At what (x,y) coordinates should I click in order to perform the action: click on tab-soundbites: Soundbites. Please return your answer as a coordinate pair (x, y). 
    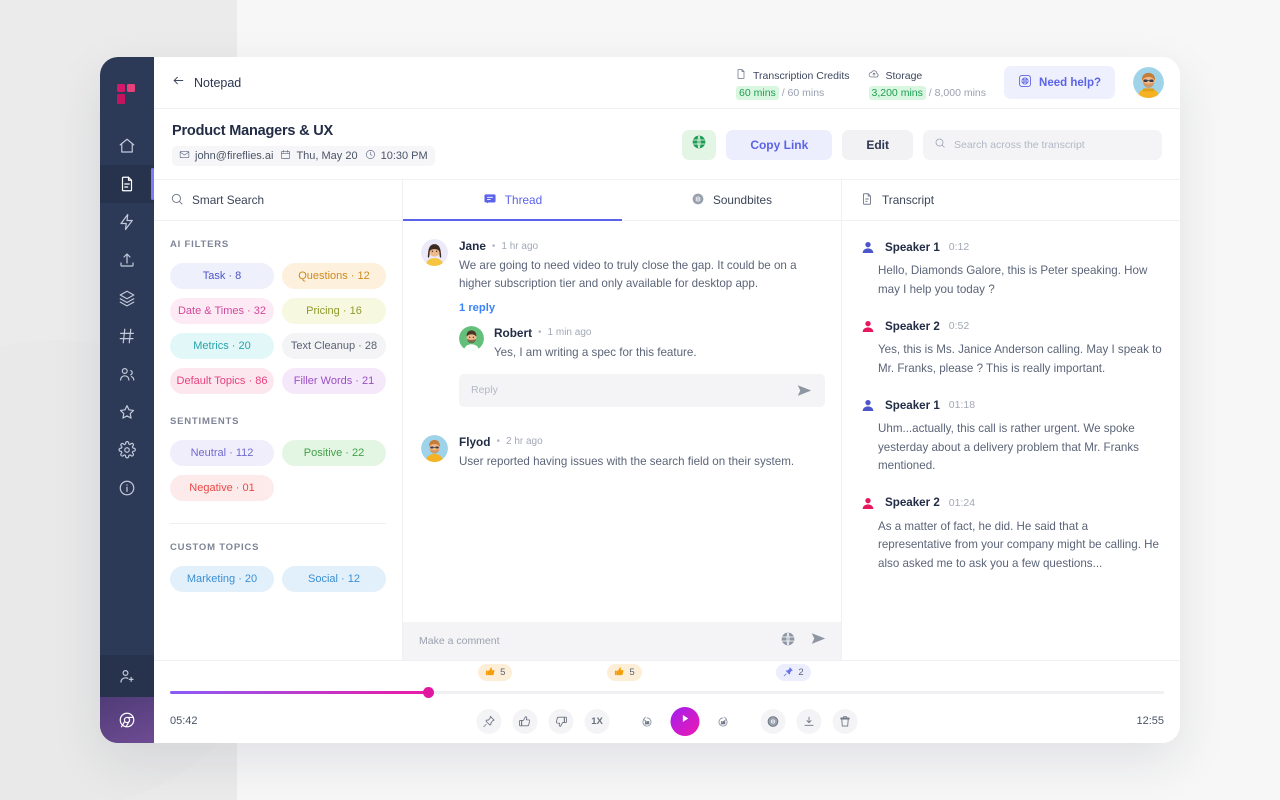
    Looking at the image, I should click on (732, 200).